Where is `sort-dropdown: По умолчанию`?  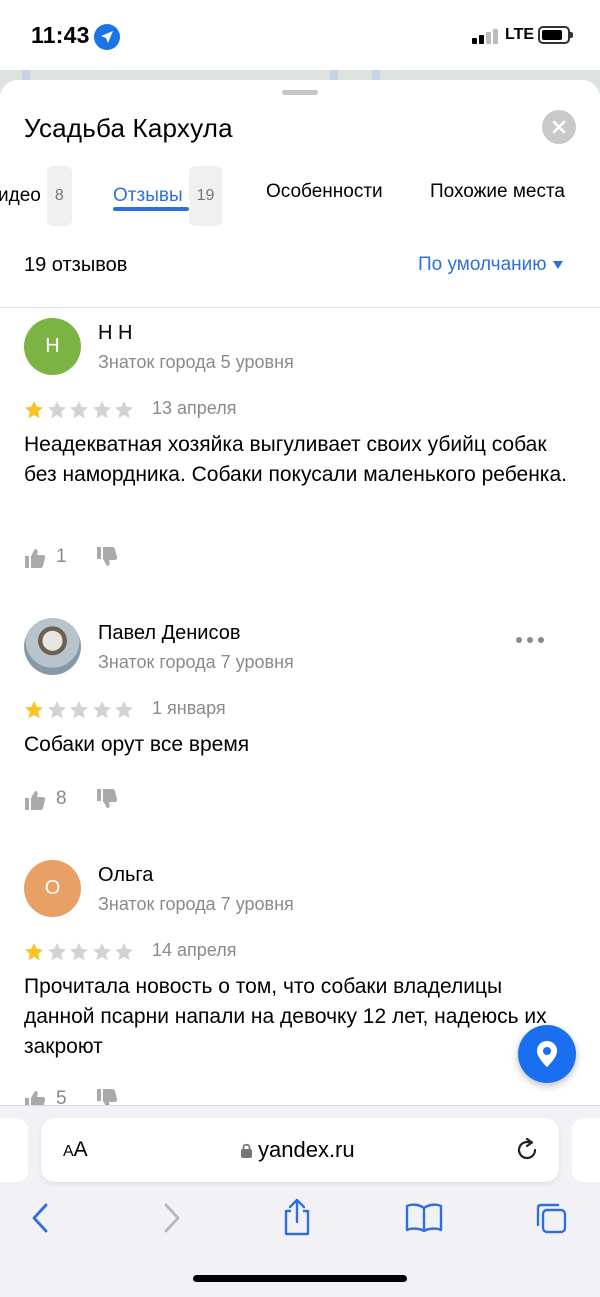 sort-dropdown: По умолчанию is located at coordinates (490, 265).